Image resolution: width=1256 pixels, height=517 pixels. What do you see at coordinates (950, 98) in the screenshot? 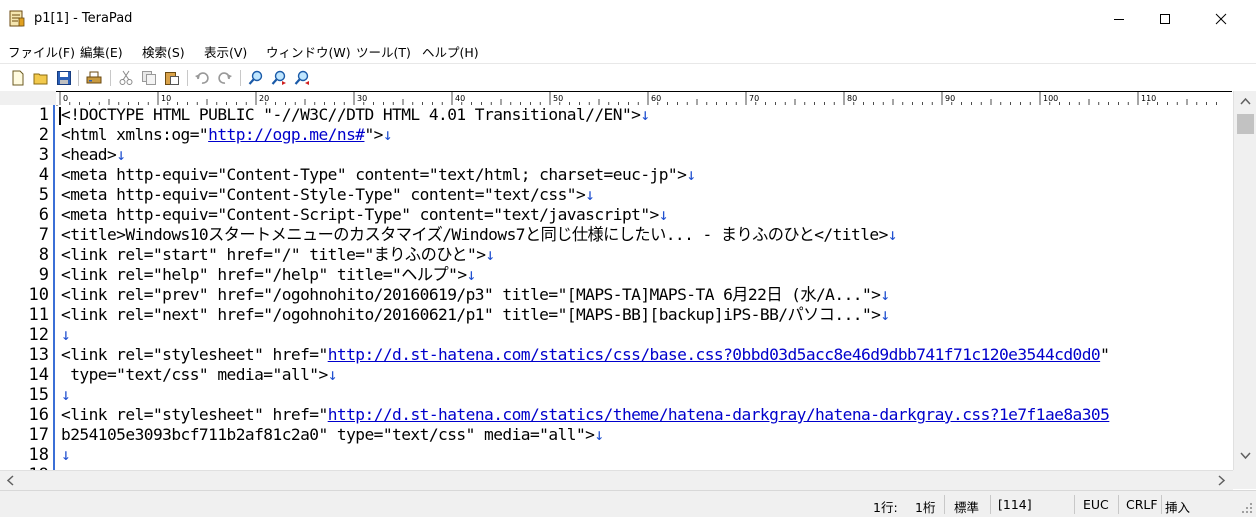
I see `ruler-label: 90` at bounding box center [950, 98].